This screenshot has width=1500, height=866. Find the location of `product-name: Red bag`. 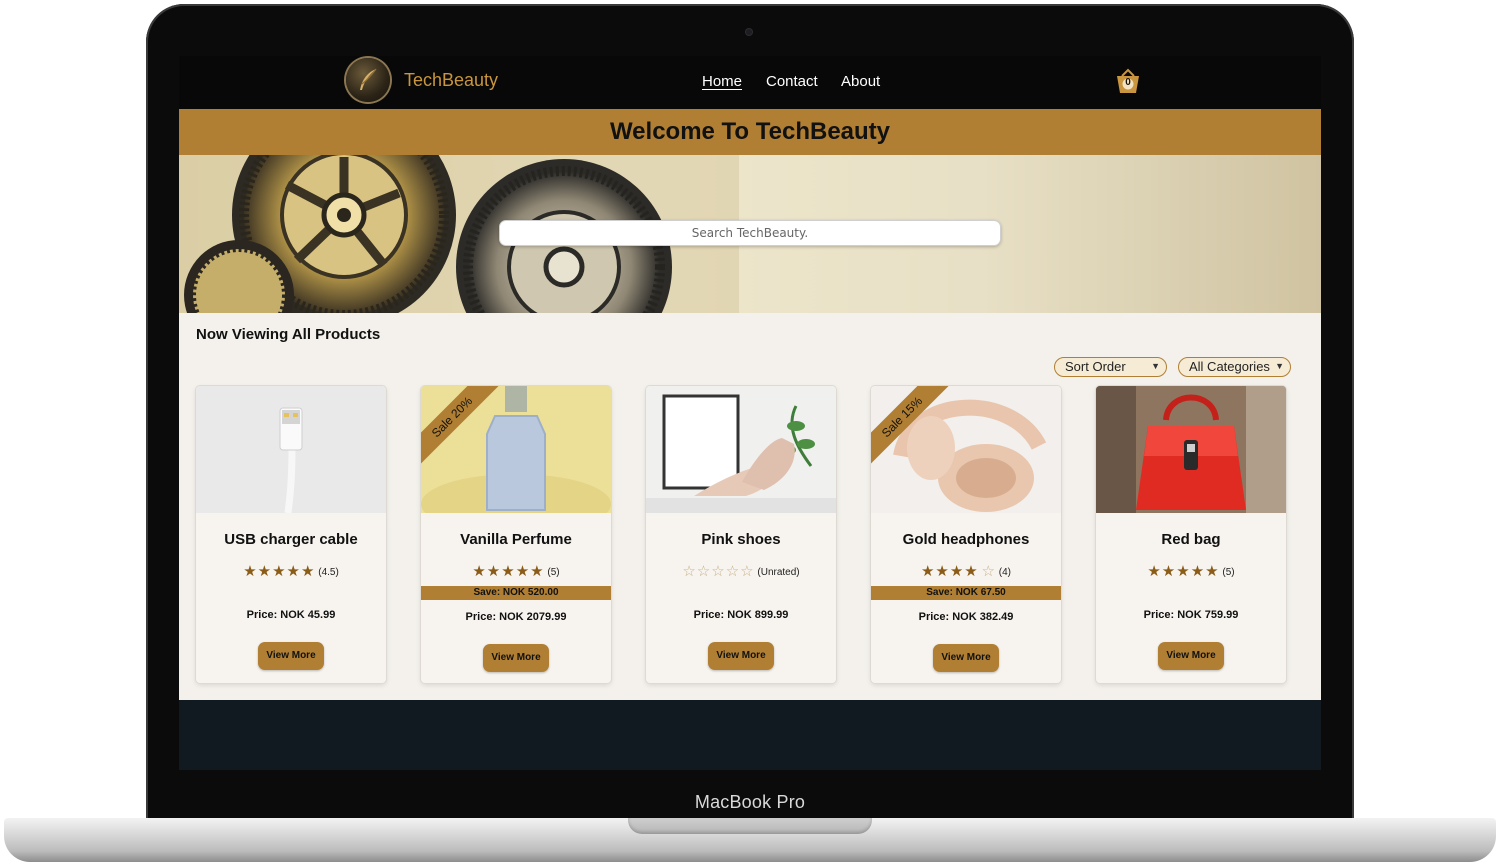

product-name: Red bag is located at coordinates (1191, 539).